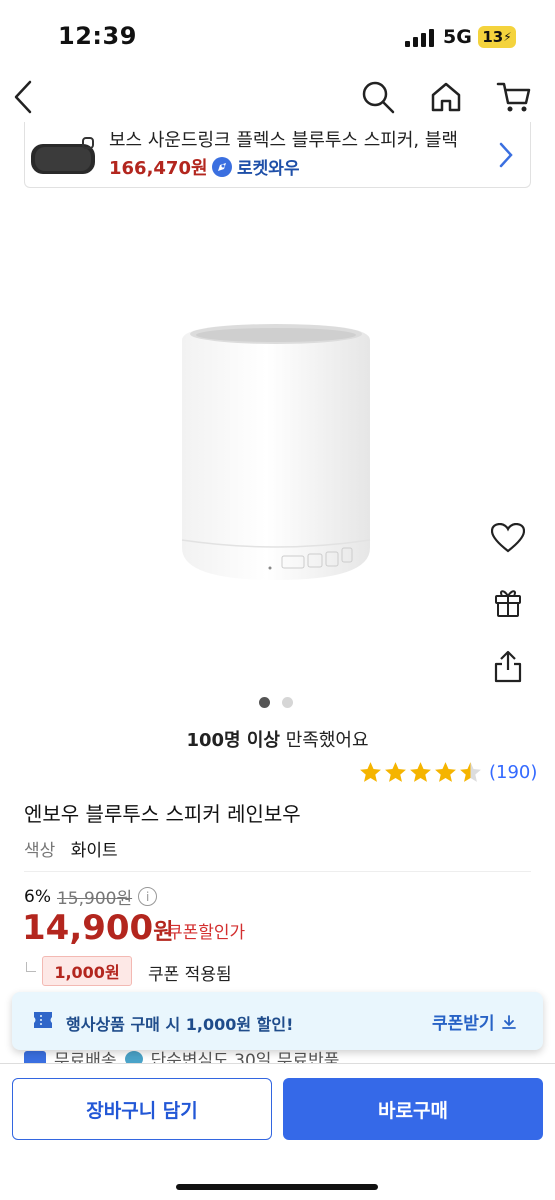 This screenshot has width=555, height=1200. Describe the element at coordinates (508, 1021) in the screenshot. I see `download-icon` at that location.